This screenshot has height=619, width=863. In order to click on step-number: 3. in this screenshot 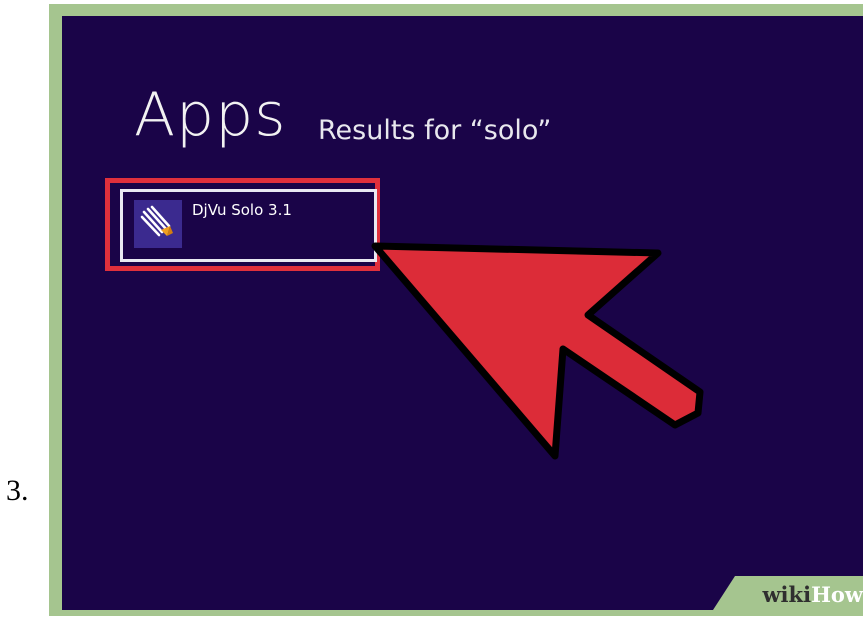, I will do `click(17, 490)`.